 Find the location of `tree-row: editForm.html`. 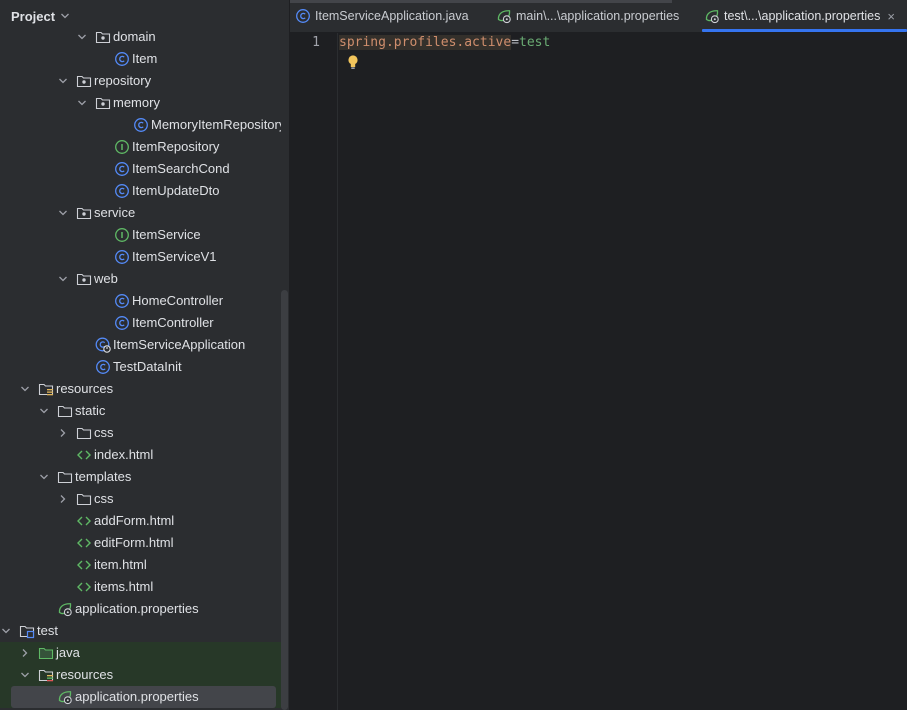

tree-row: editForm.html is located at coordinates (140, 543).